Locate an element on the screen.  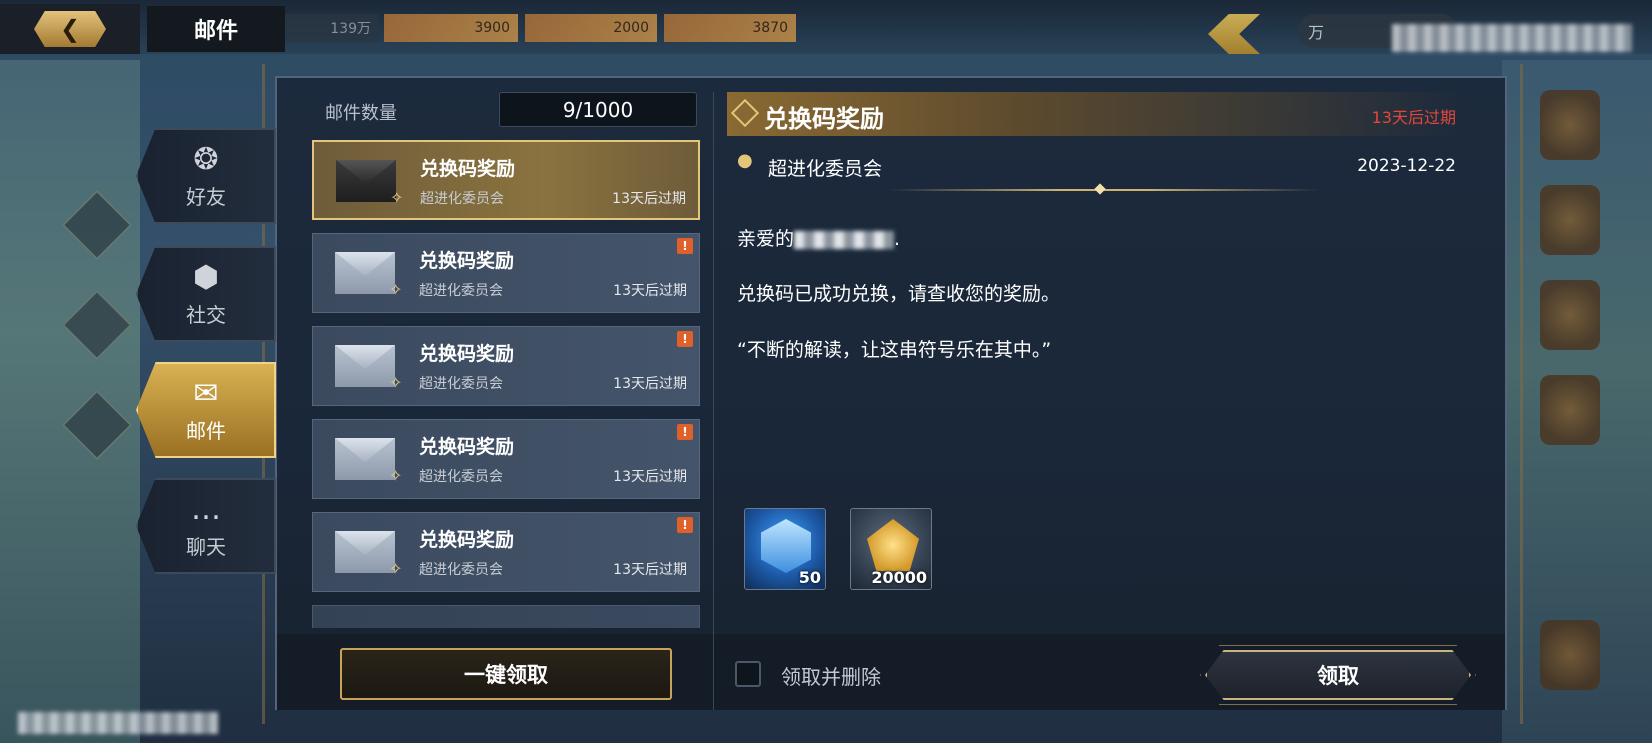
detail-expire: 13天后过期 is located at coordinates (1413, 117).